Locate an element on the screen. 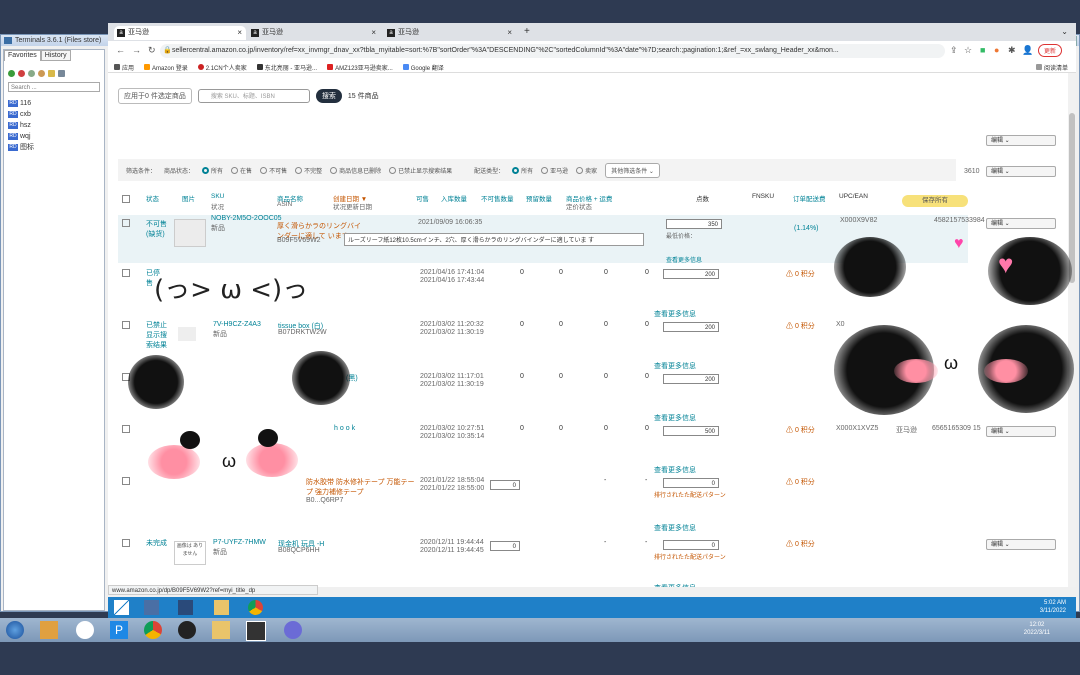 This screenshot has height=675, width=1080. obs-icon is located at coordinates (187, 630).